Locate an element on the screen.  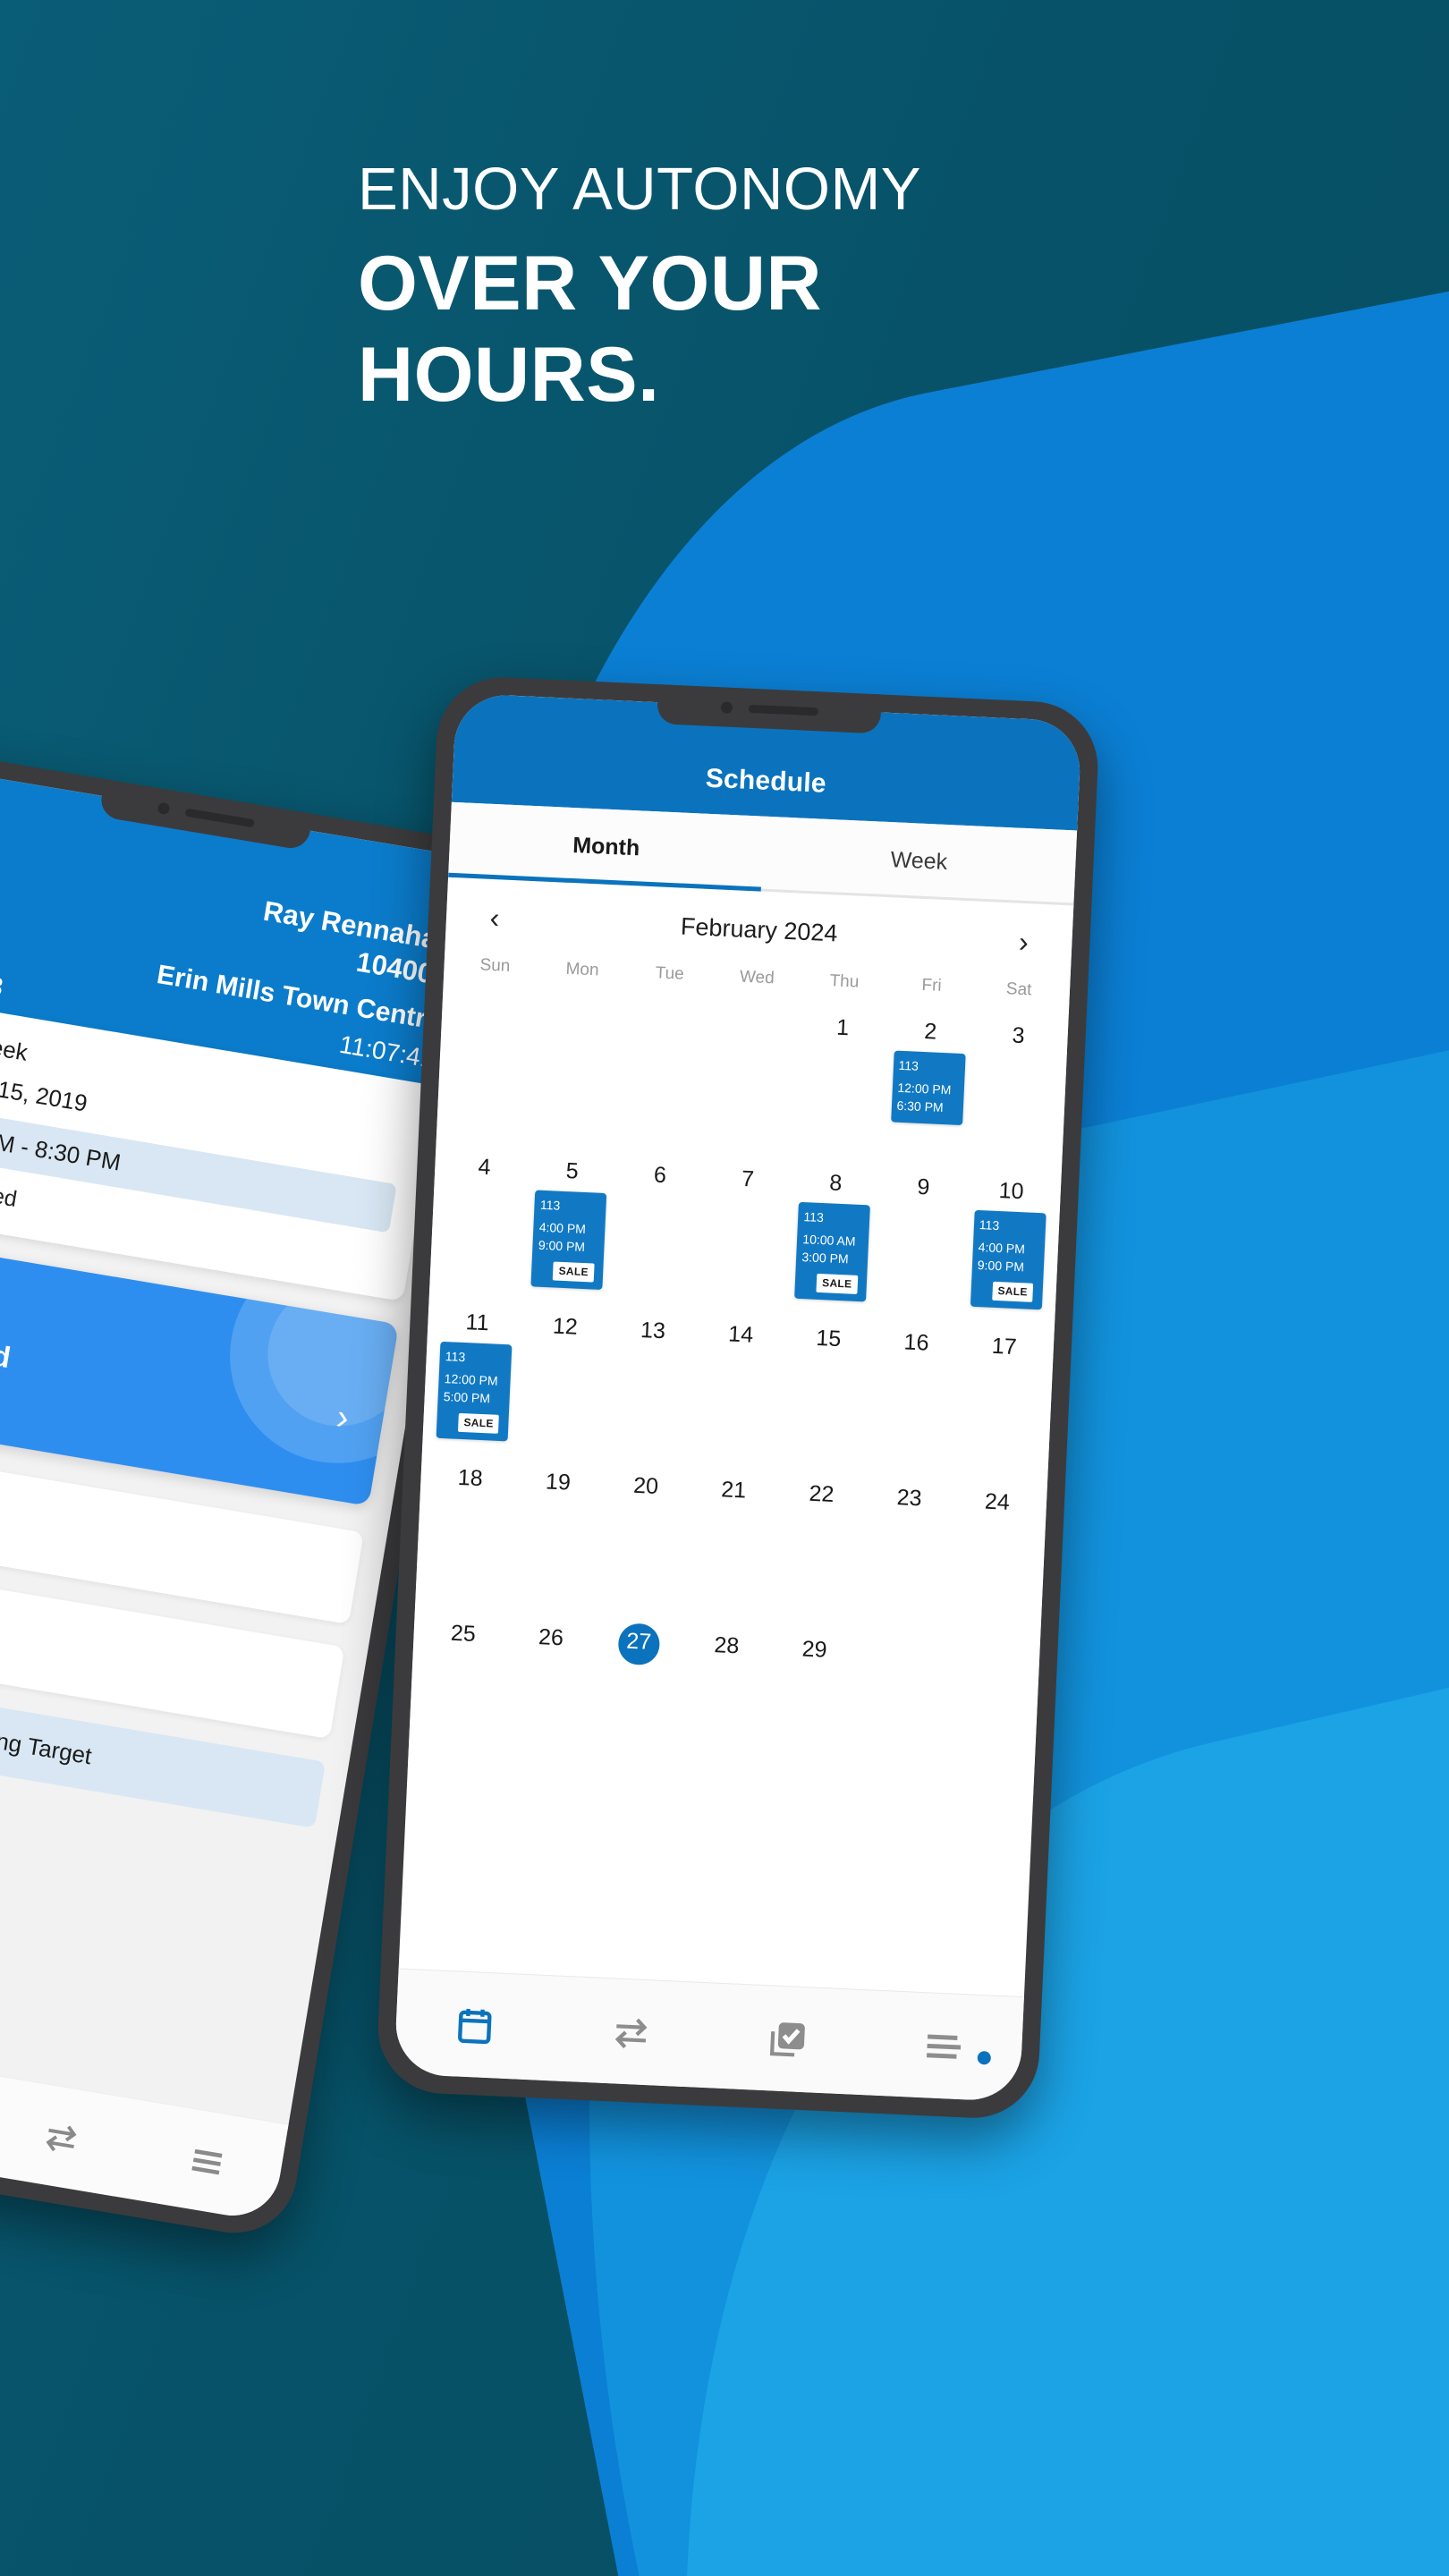
day-of-week-tue: Tue is located at coordinates (670, 973).